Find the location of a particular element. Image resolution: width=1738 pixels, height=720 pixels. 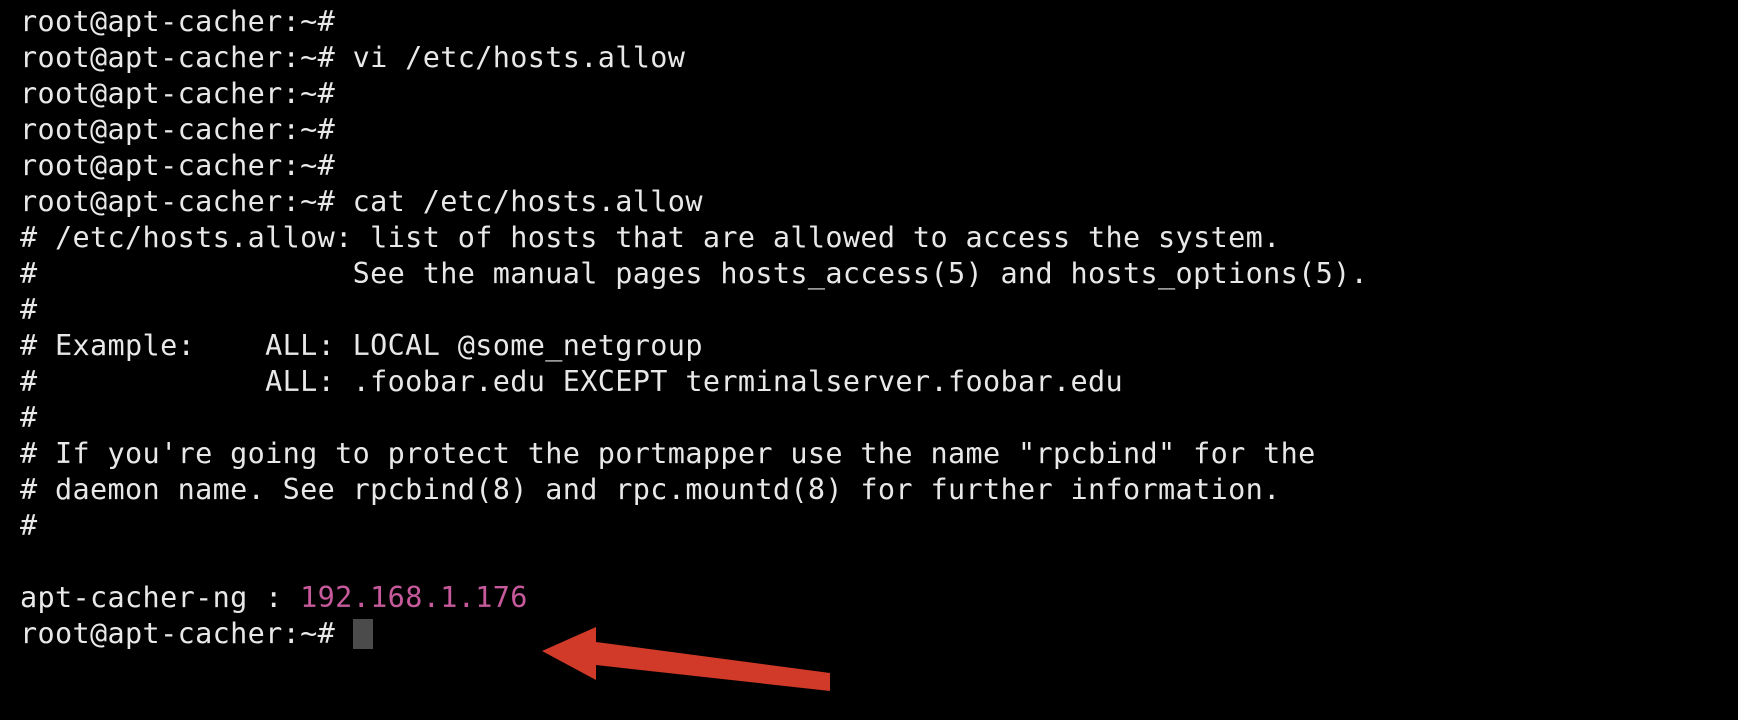

text-cursor is located at coordinates (362, 634).